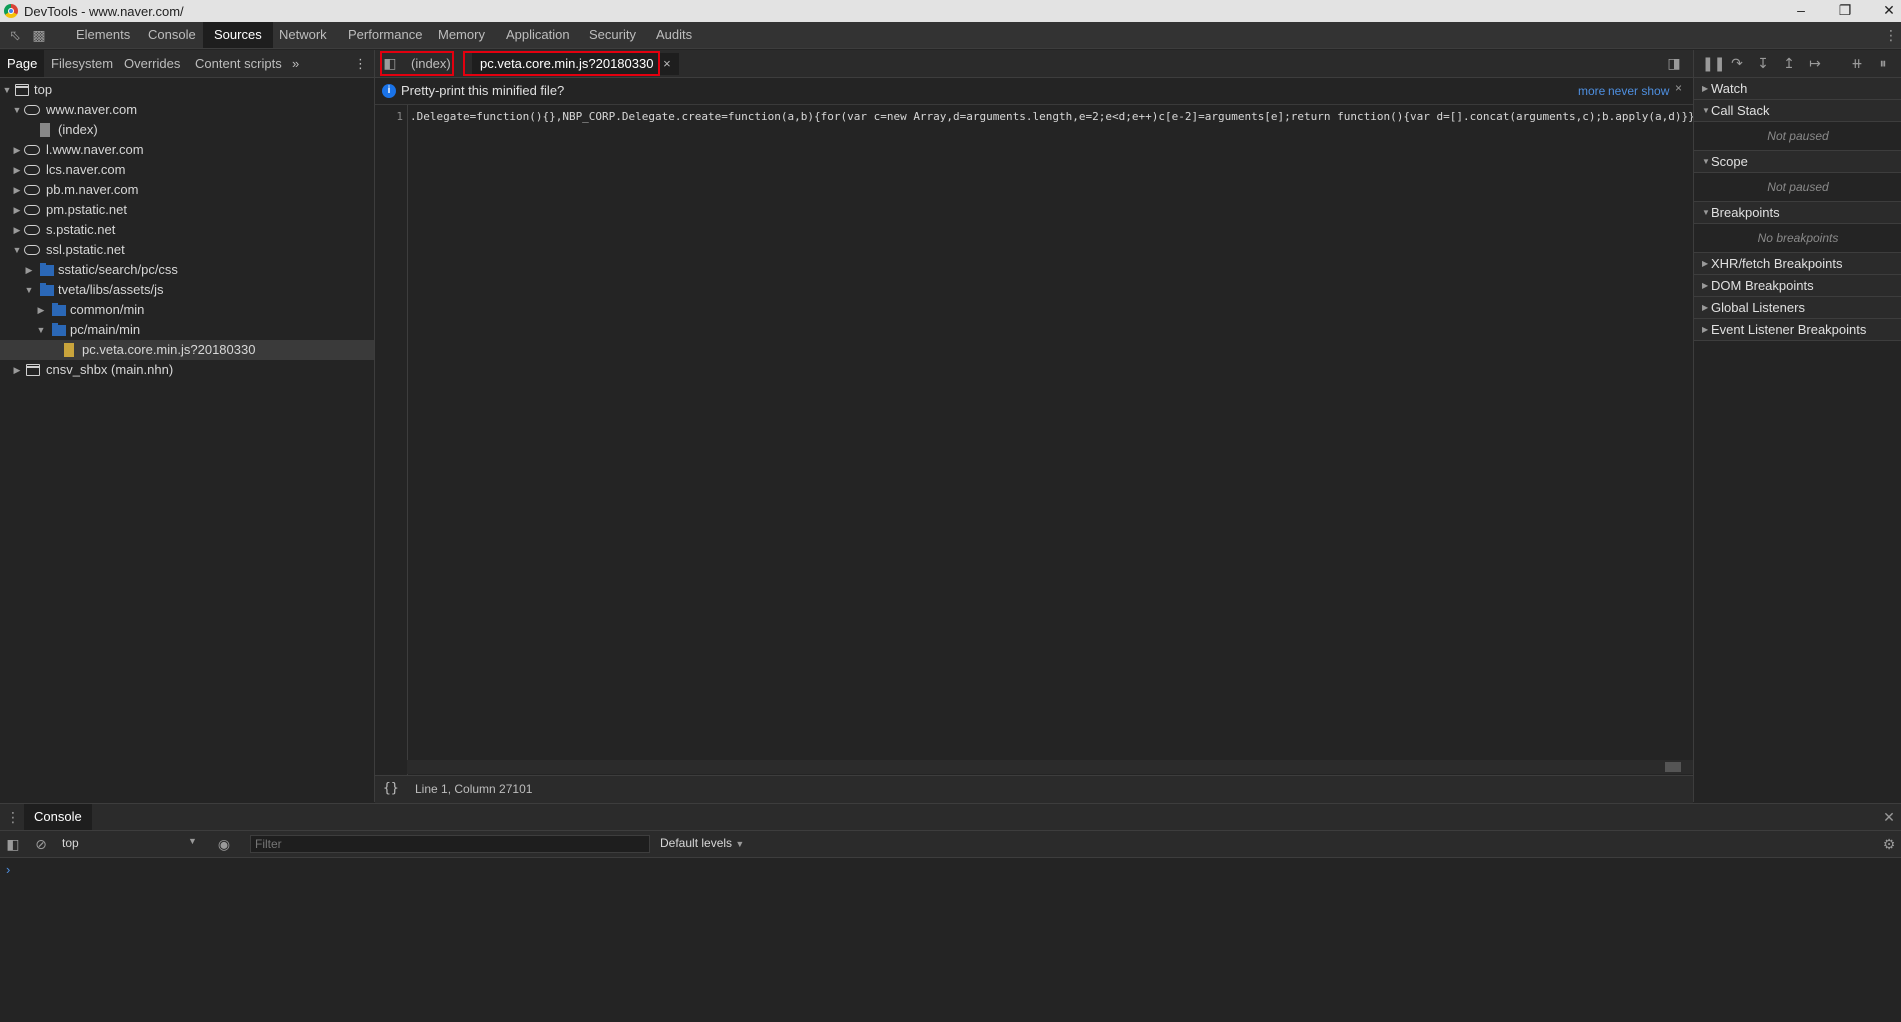 The image size is (1901, 1022). What do you see at coordinates (187, 270) in the screenshot?
I see `tree-item-sstatic-search-pc-css: ▶ sstatic/search/pc/css` at bounding box center [187, 270].